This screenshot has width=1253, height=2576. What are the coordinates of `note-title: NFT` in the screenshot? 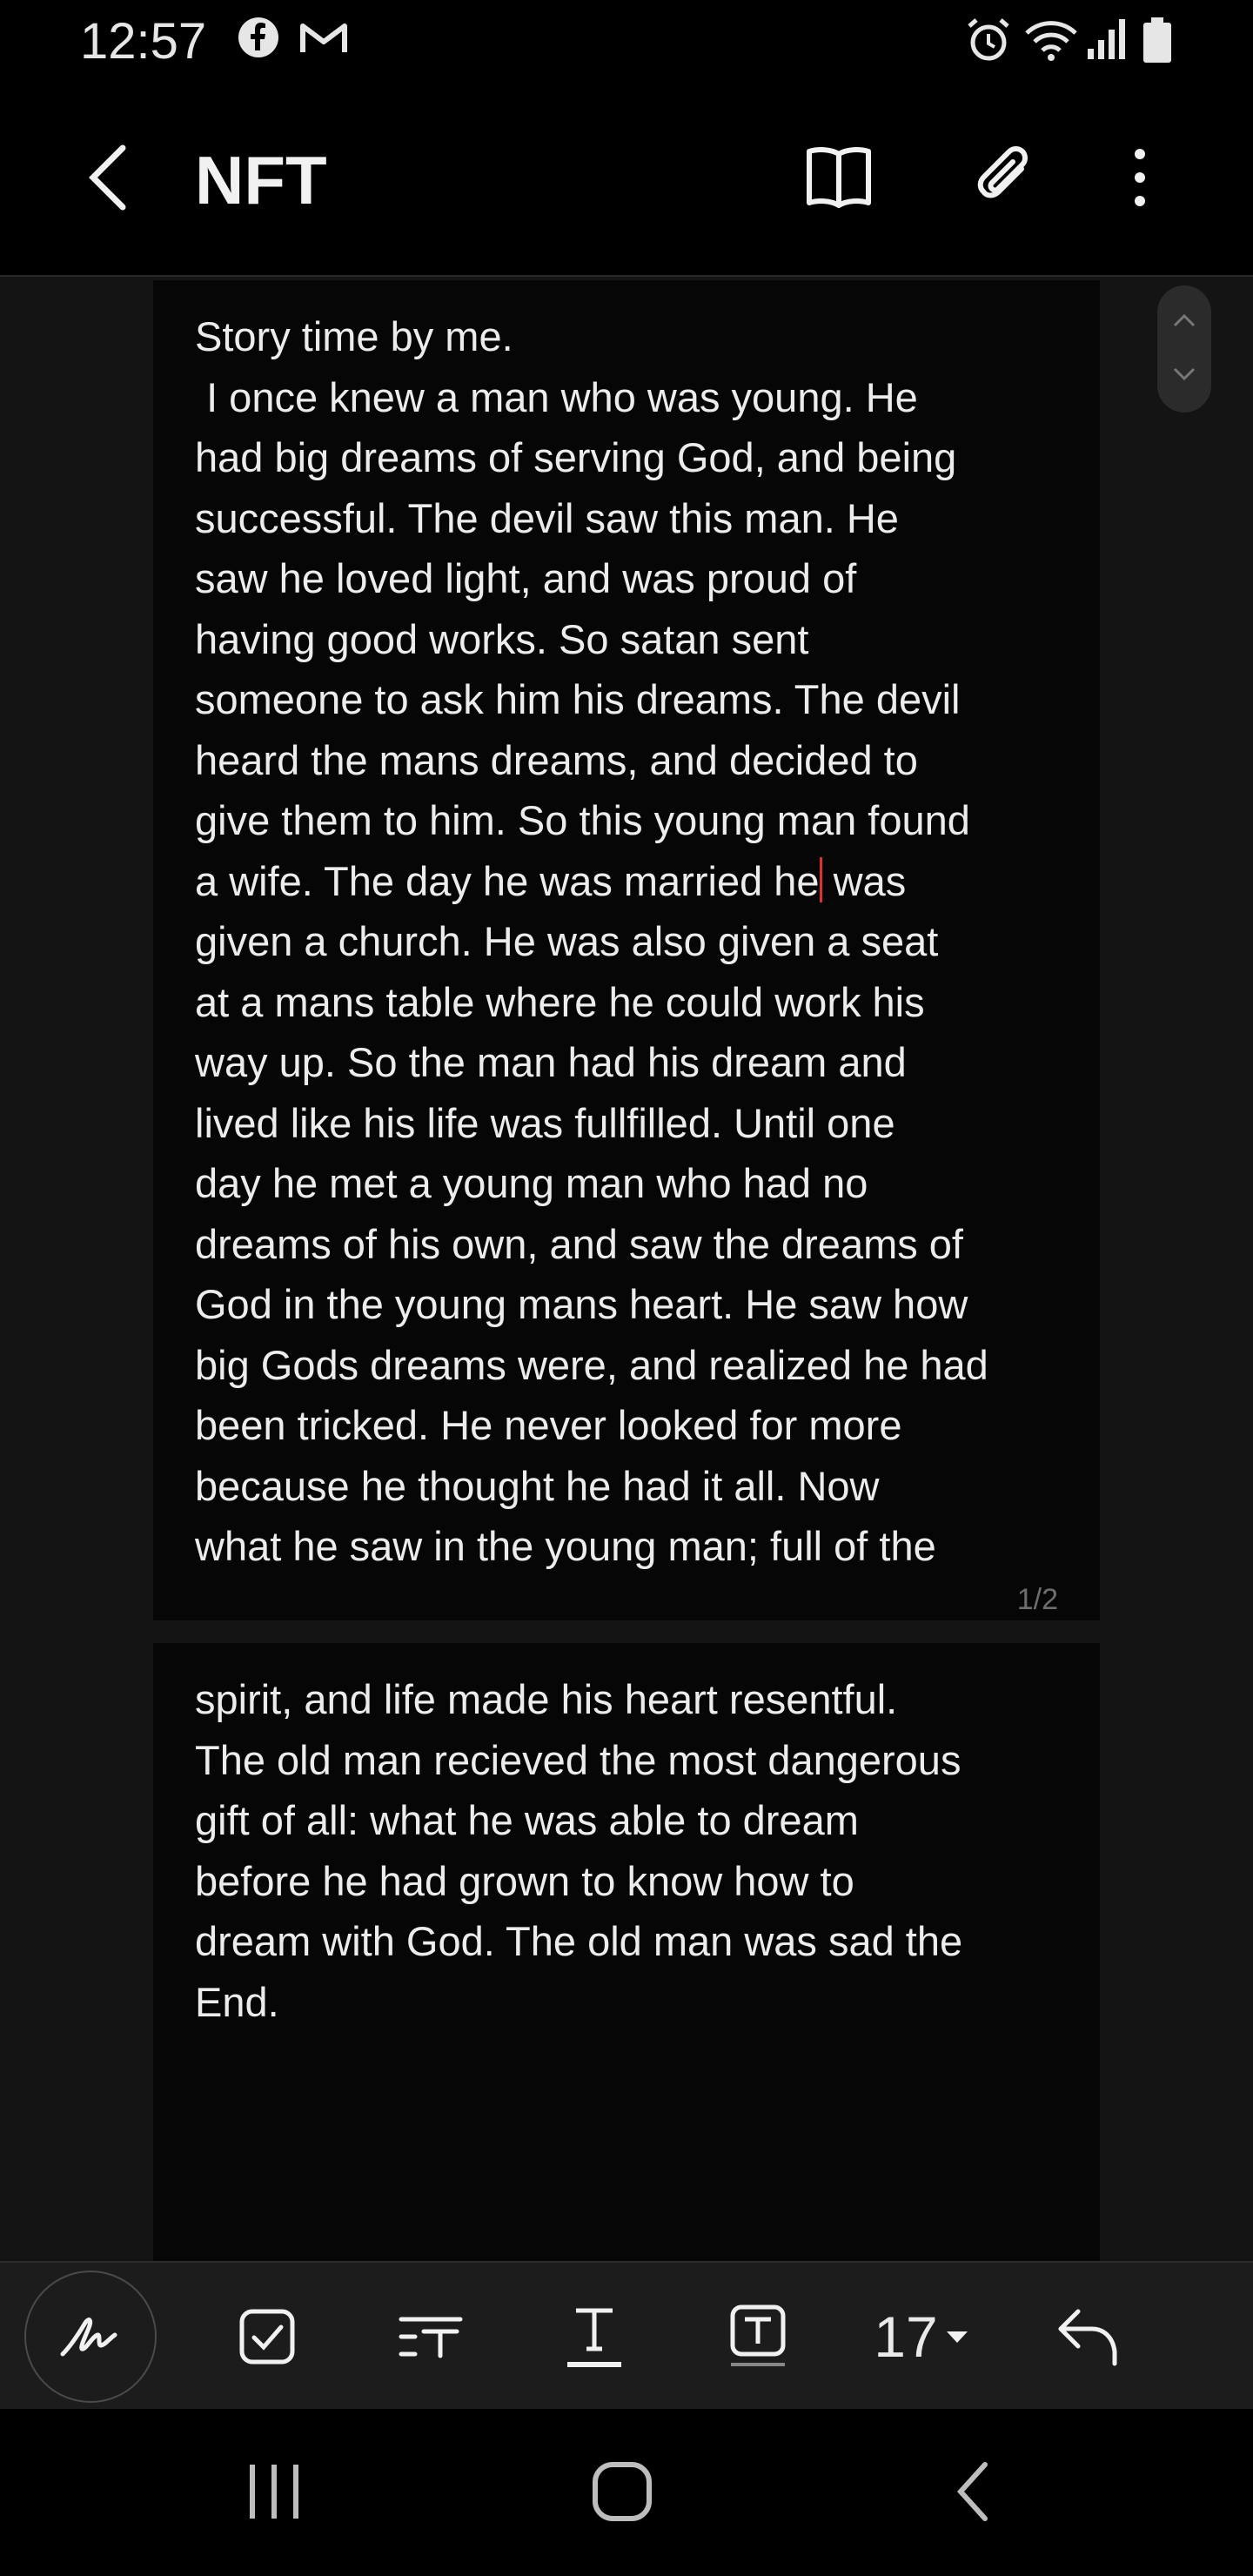 It's located at (261, 180).